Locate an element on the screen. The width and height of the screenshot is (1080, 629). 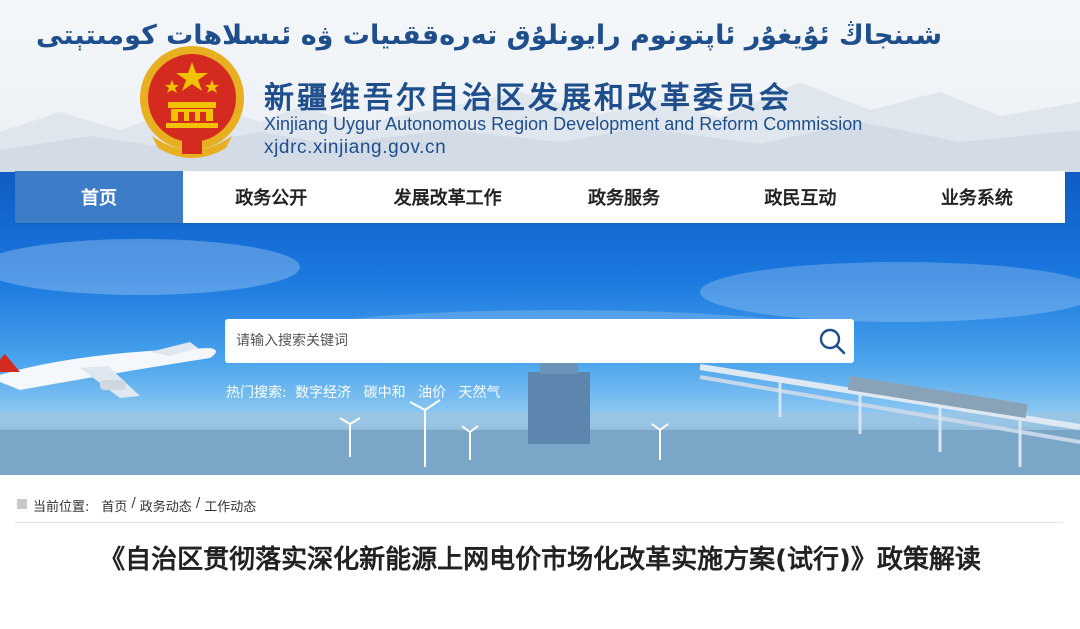
nav-item-reform-work: 发展改革工作 is located at coordinates (447, 197).